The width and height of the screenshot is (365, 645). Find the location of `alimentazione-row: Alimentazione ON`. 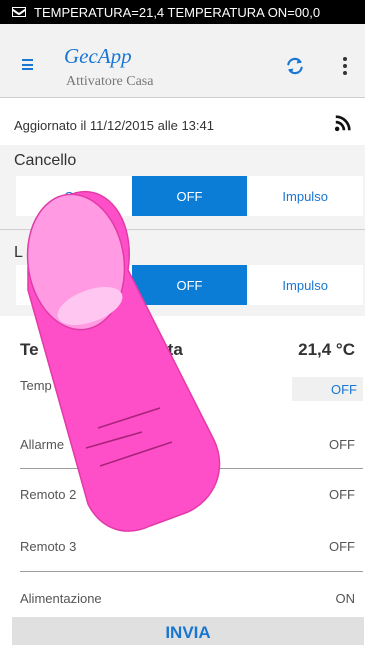

alimentazione-row: Alimentazione ON is located at coordinates (187, 598).